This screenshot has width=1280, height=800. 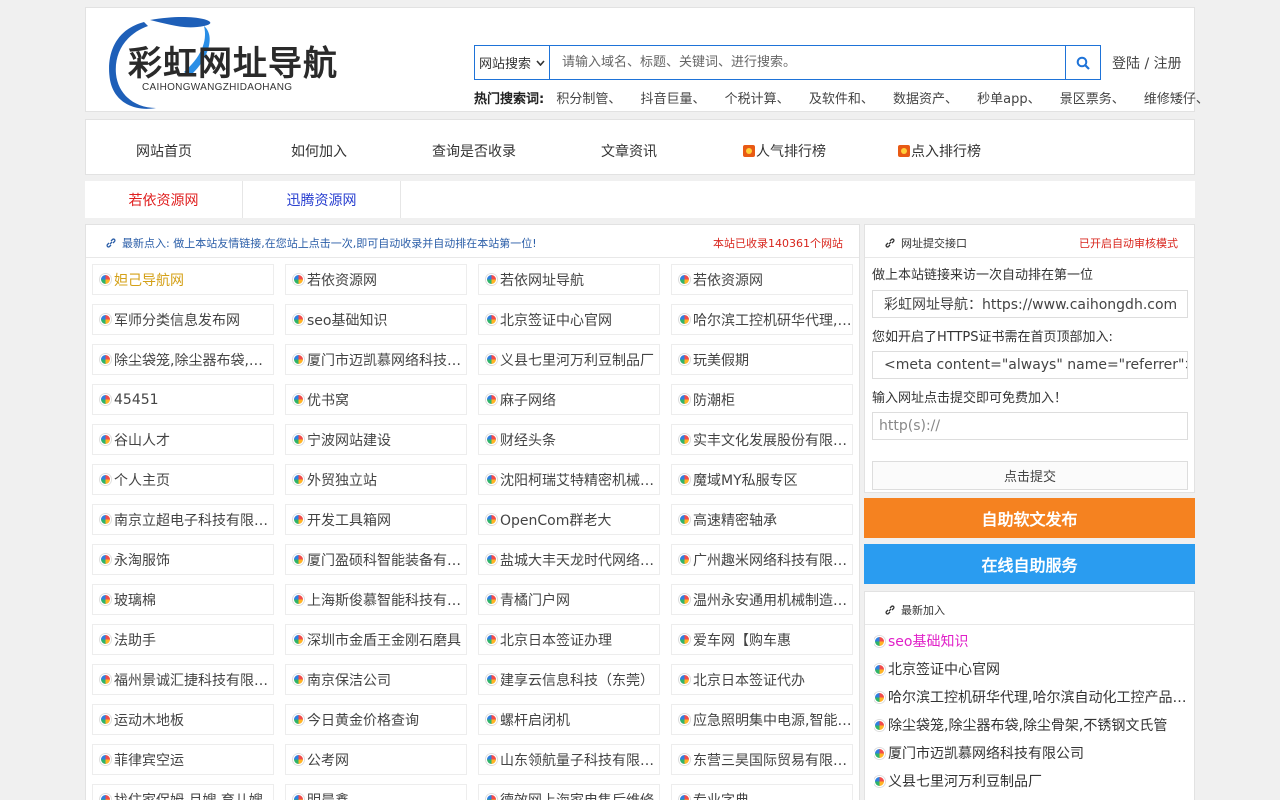 I want to click on friend-link: 迅腾资源网, so click(x=322, y=199).